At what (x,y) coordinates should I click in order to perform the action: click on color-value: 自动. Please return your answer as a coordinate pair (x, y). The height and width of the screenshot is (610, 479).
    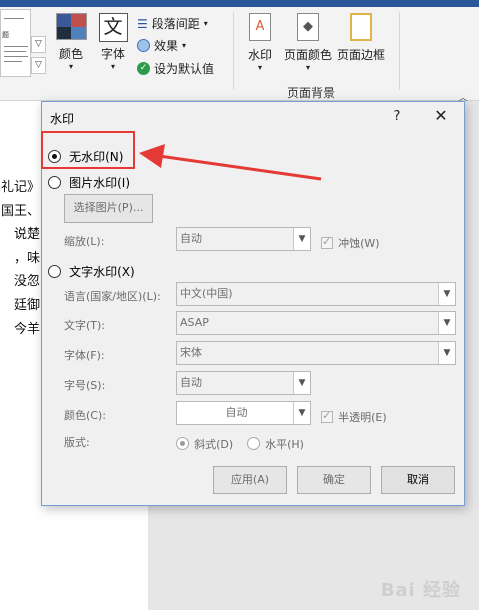
    Looking at the image, I should click on (236, 412).